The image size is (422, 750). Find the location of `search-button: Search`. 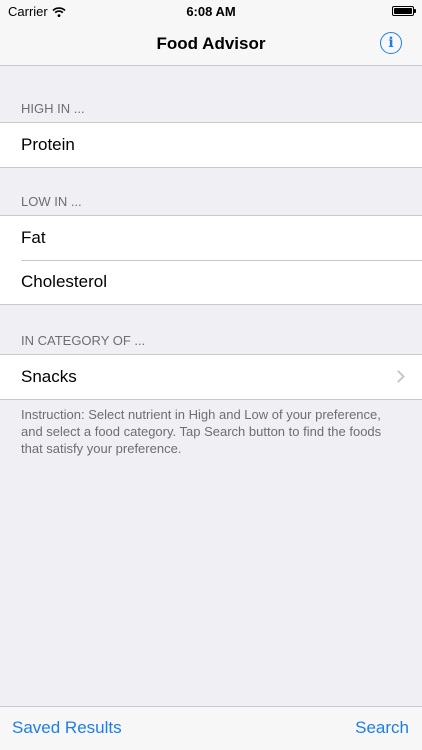

search-button: Search is located at coordinates (382, 728).